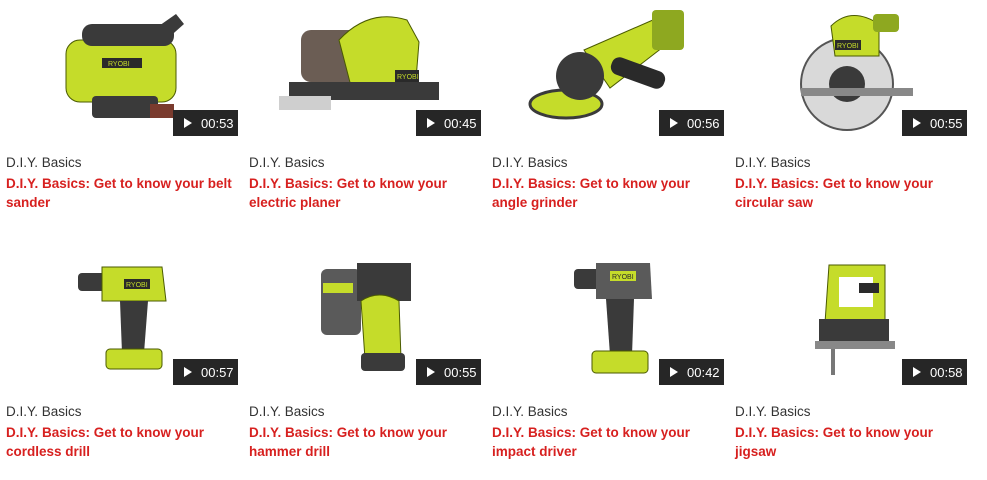 The height and width of the screenshot is (480, 987). What do you see at coordinates (851, 442) in the screenshot?
I see `video-title-link: D.I.Y. Basics: Get to know your jigsaw` at bounding box center [851, 442].